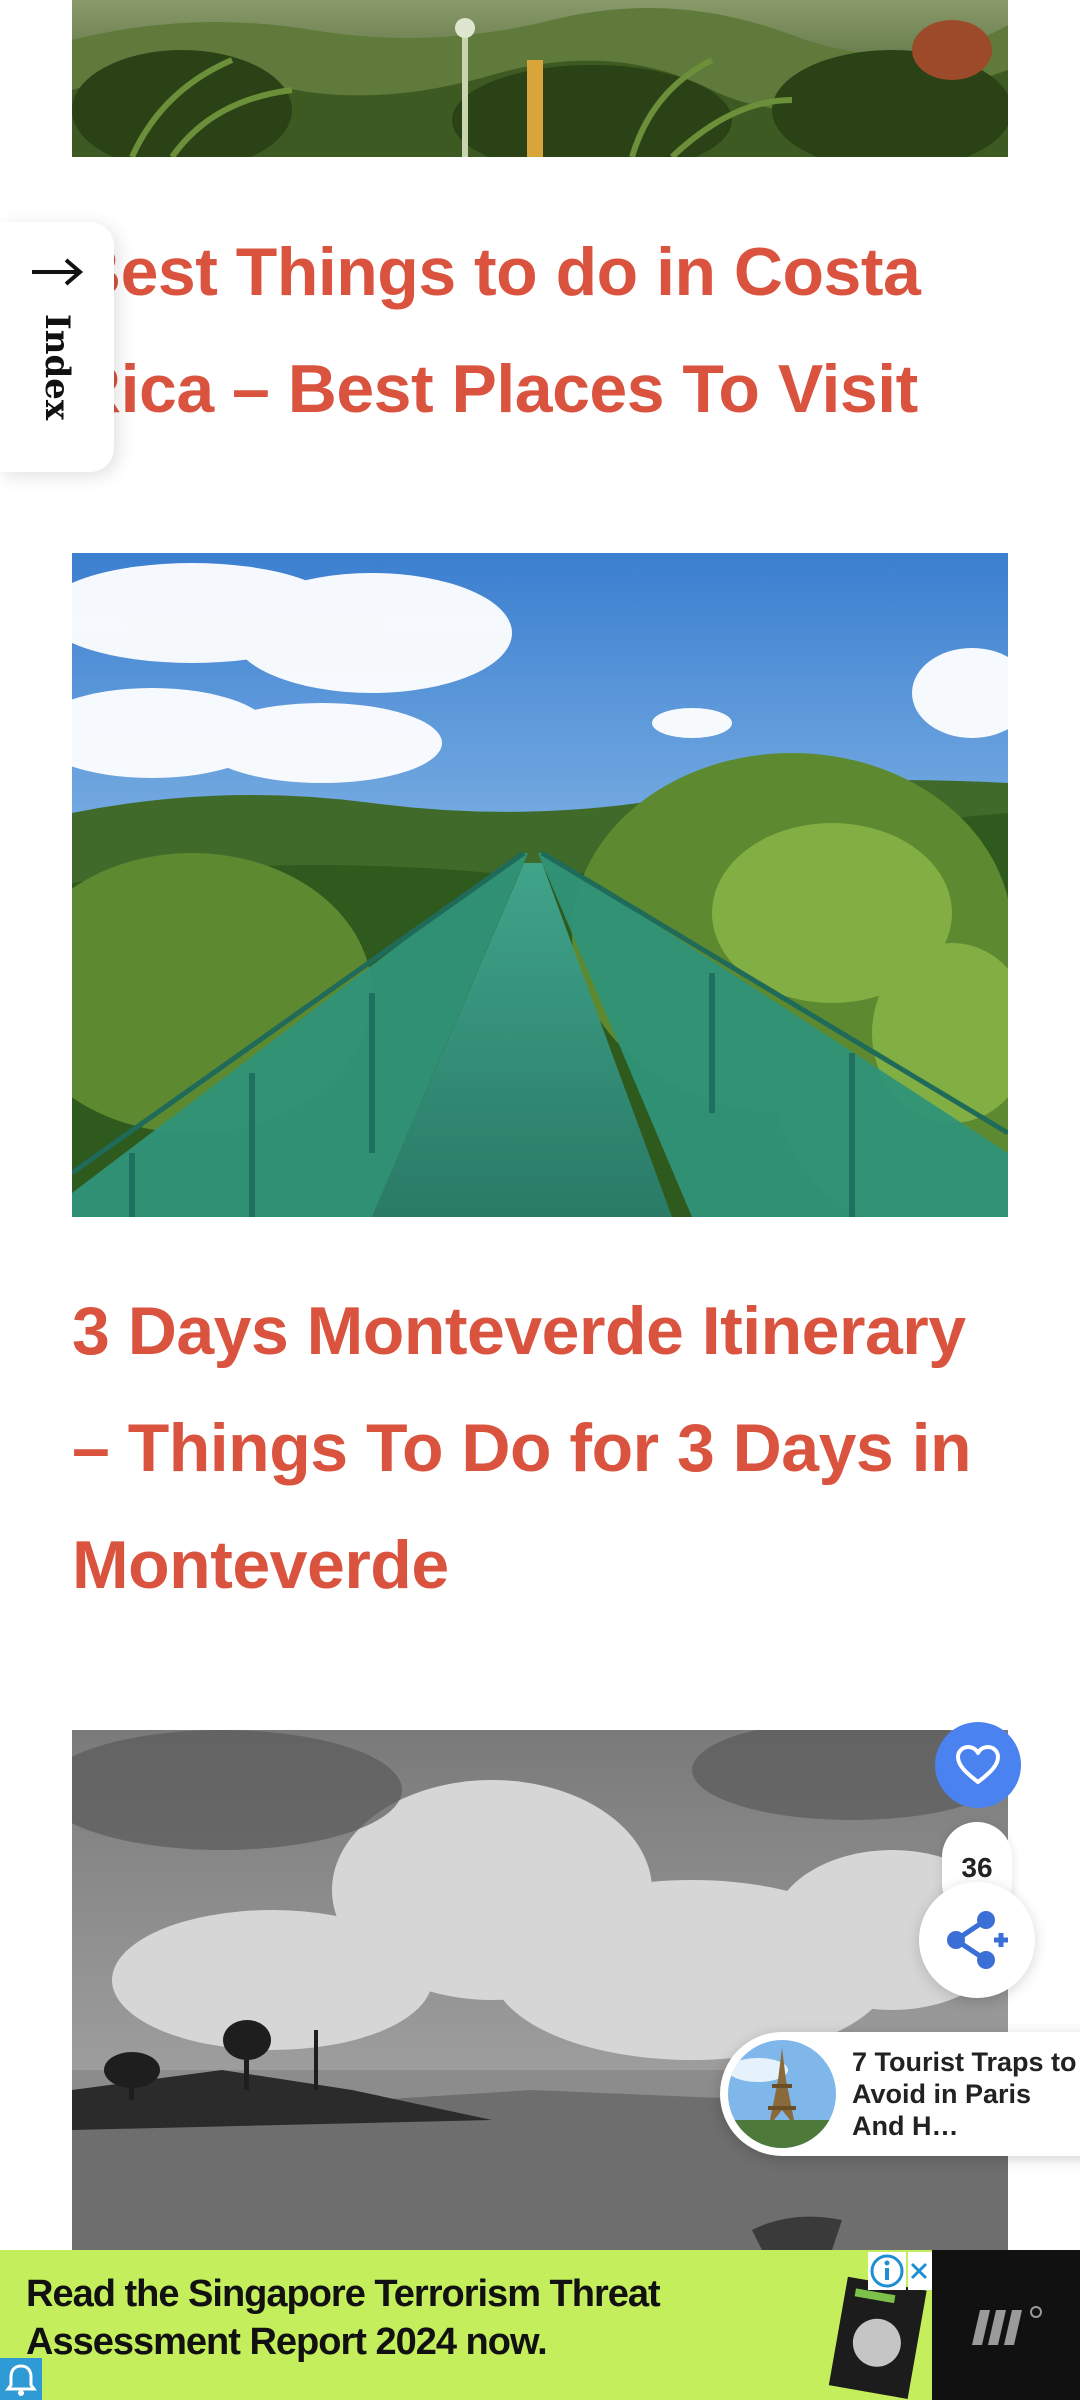 The height and width of the screenshot is (2405, 1080). I want to click on heart-icon, so click(978, 1764).